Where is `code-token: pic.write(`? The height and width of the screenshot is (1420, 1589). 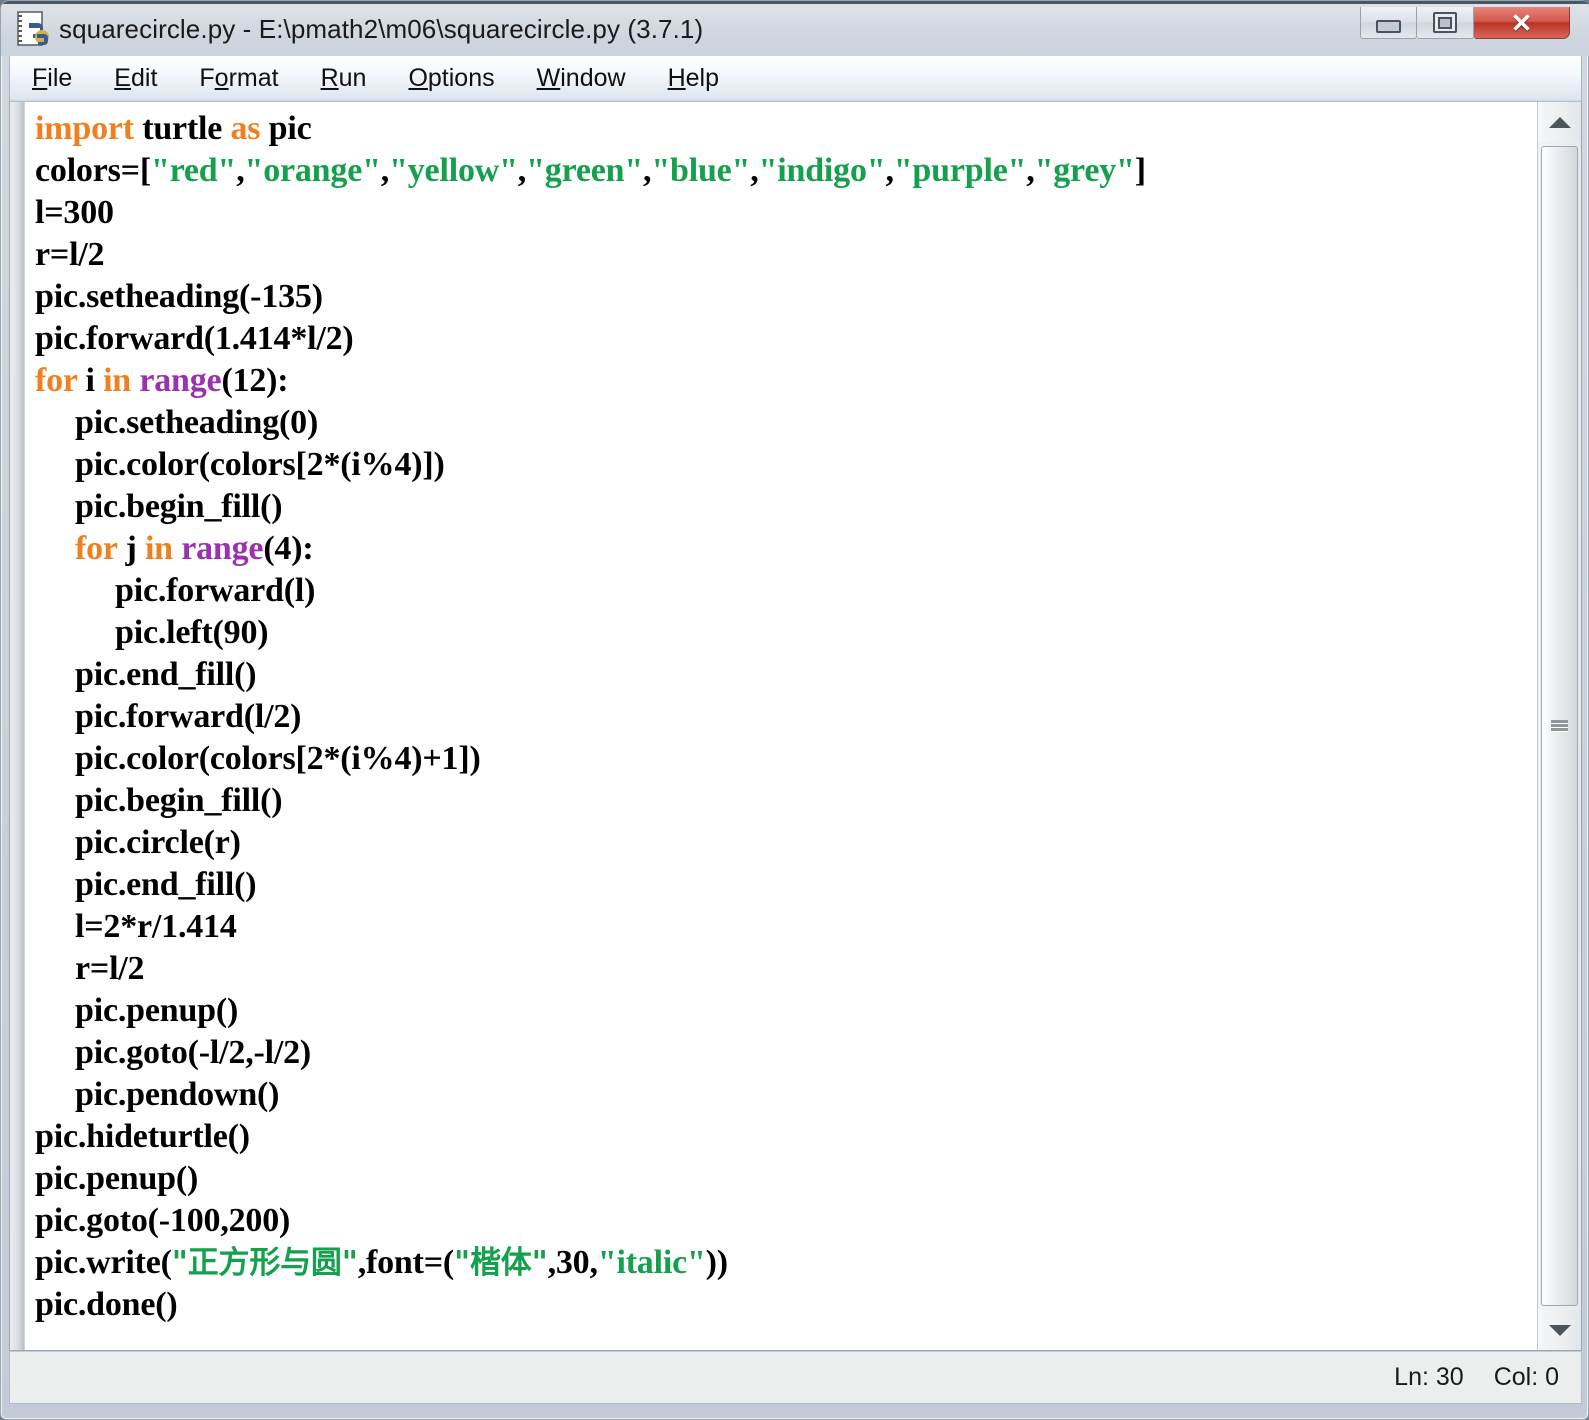 code-token: pic.write( is located at coordinates (103, 1262).